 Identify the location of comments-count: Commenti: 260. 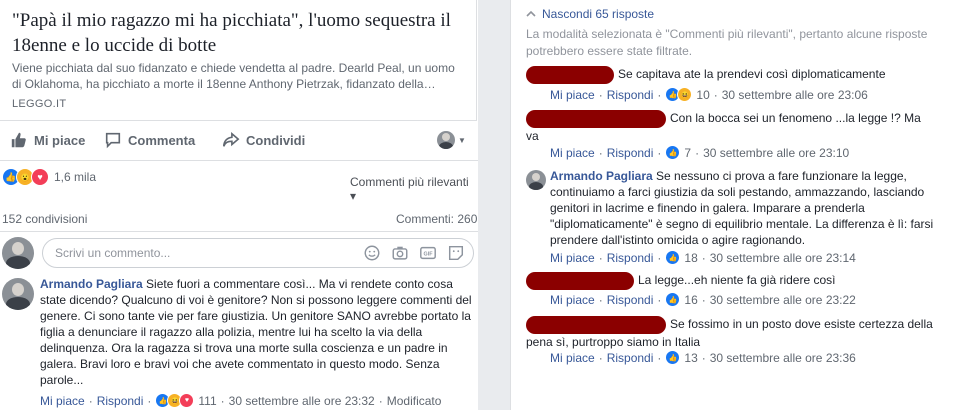
(436, 219).